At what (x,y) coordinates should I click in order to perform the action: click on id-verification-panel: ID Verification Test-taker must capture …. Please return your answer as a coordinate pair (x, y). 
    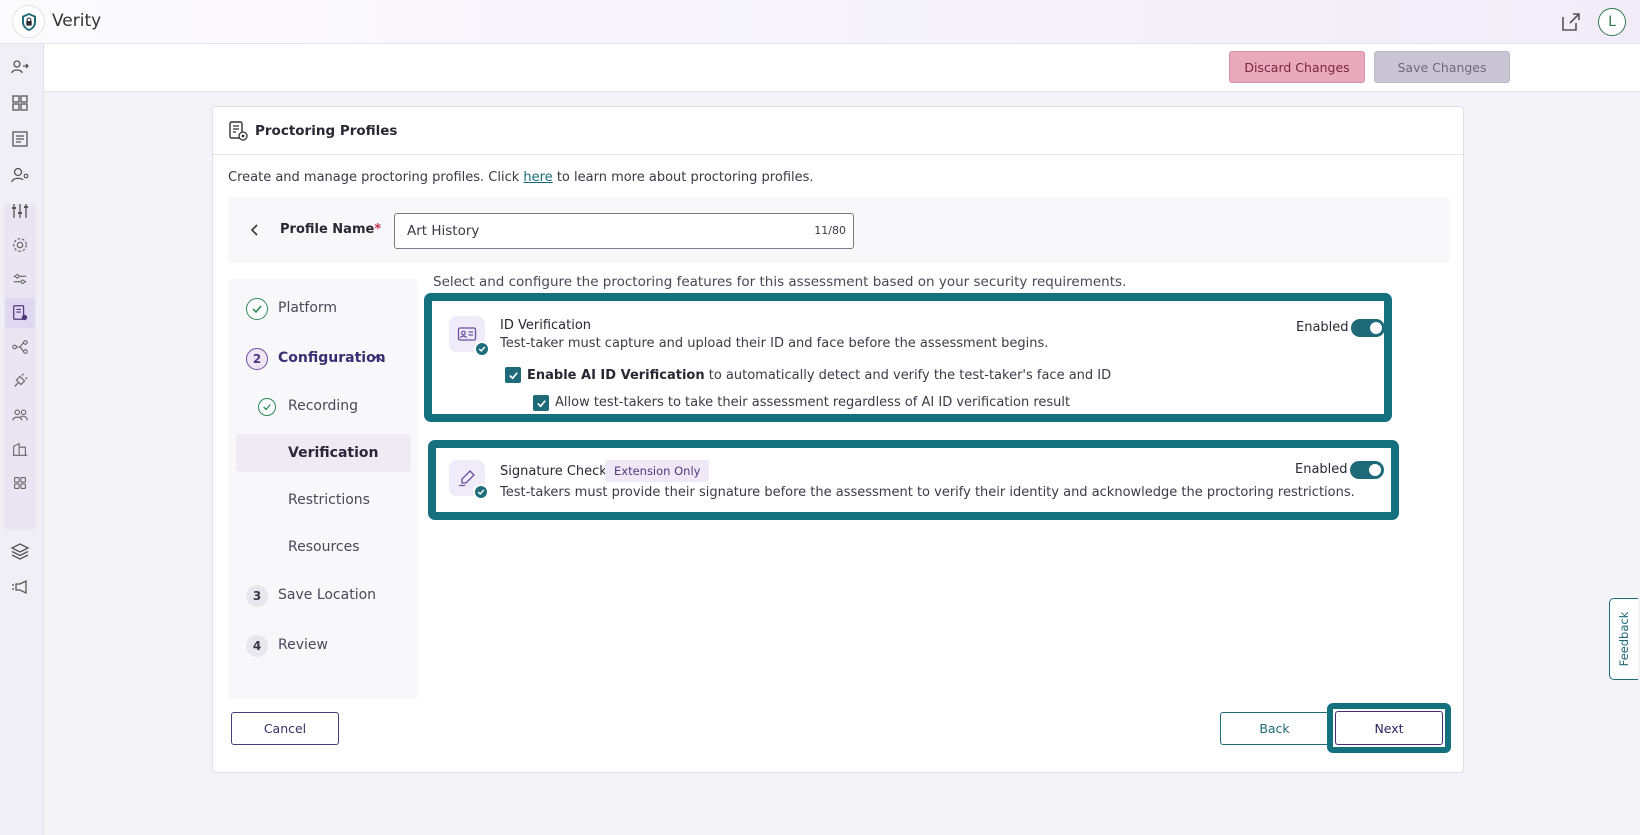
    Looking at the image, I should click on (908, 357).